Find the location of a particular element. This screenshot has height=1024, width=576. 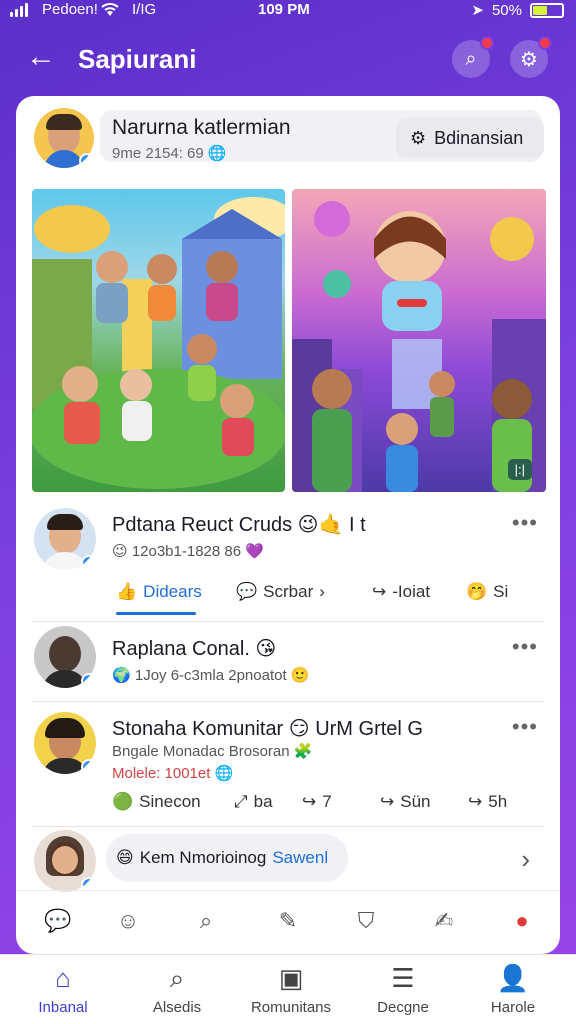

post1-author-avatar is located at coordinates (65, 539).